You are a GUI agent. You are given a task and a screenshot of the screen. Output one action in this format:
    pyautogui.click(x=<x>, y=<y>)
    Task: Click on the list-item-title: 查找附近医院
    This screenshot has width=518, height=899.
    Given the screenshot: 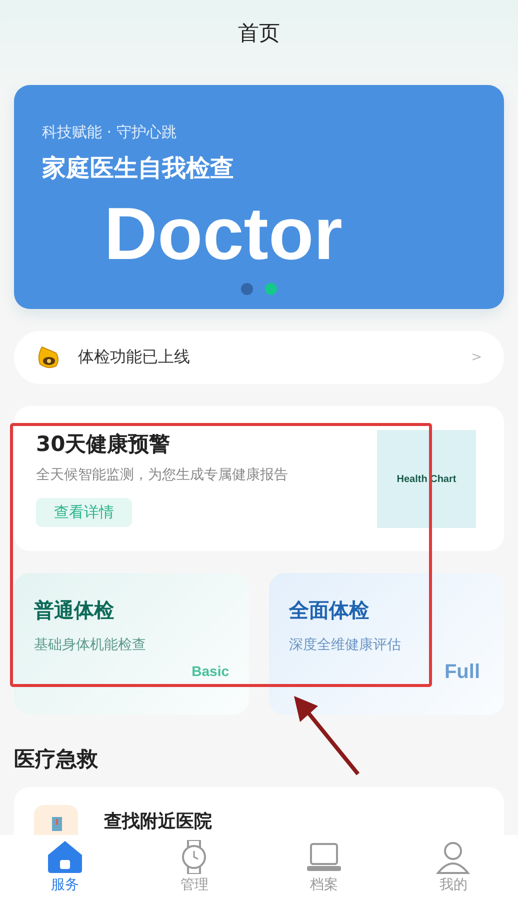 What is the action you would take?
    pyautogui.click(x=158, y=821)
    